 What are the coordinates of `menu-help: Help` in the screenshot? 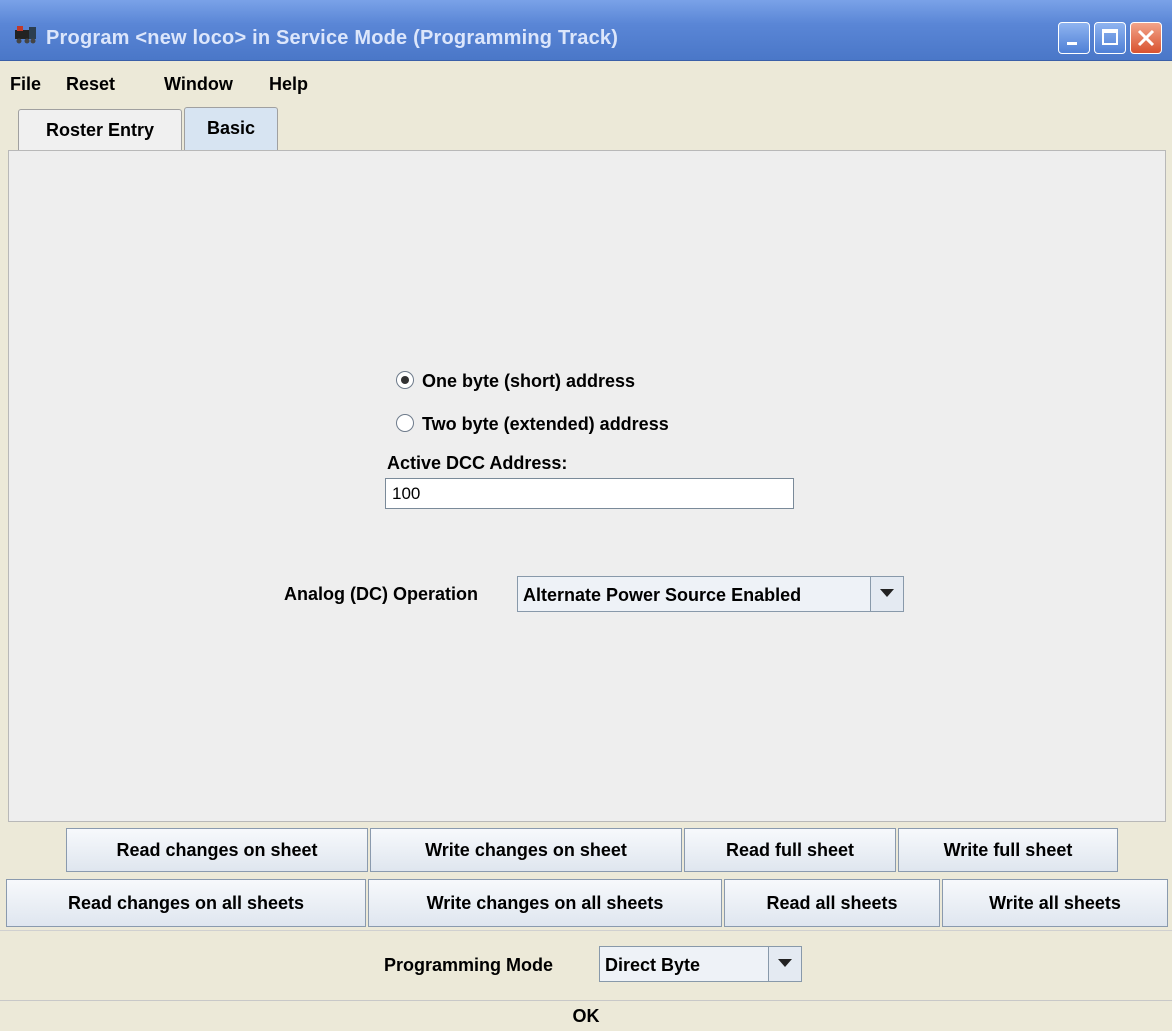 It's located at (288, 84).